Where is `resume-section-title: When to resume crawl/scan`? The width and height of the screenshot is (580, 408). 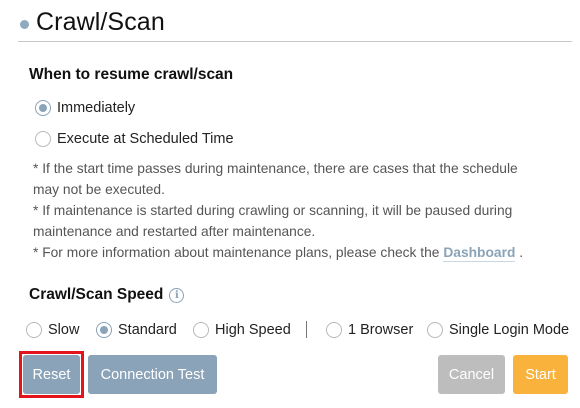
resume-section-title: When to resume crawl/scan is located at coordinates (131, 74).